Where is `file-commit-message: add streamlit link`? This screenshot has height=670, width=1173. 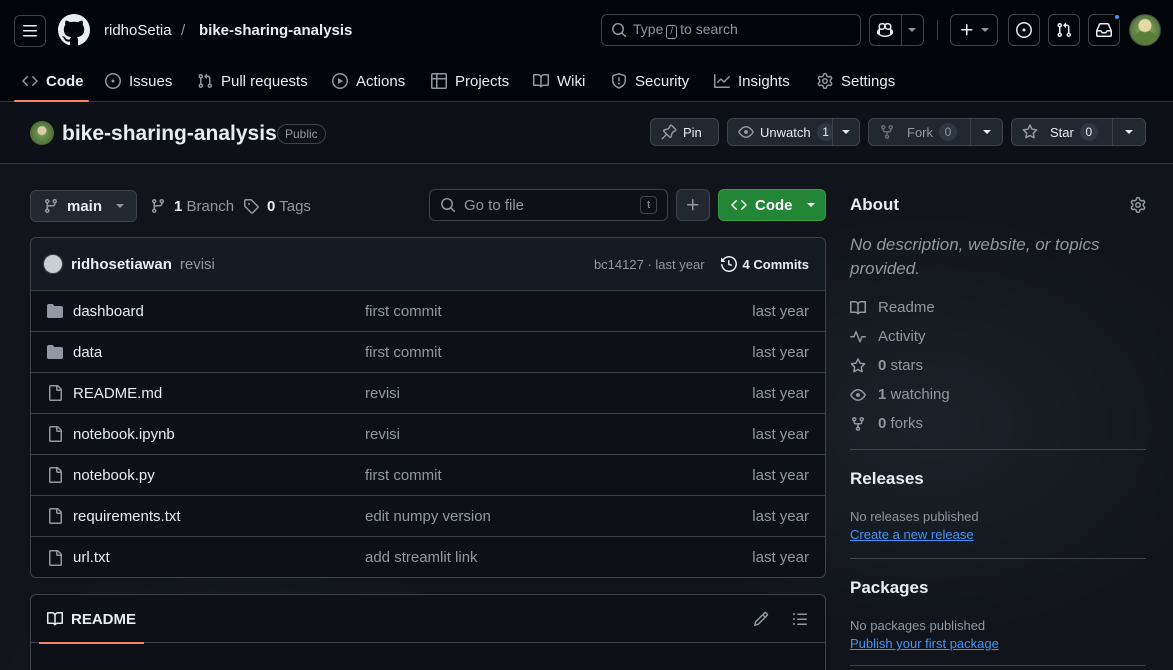 file-commit-message: add streamlit link is located at coordinates (421, 557).